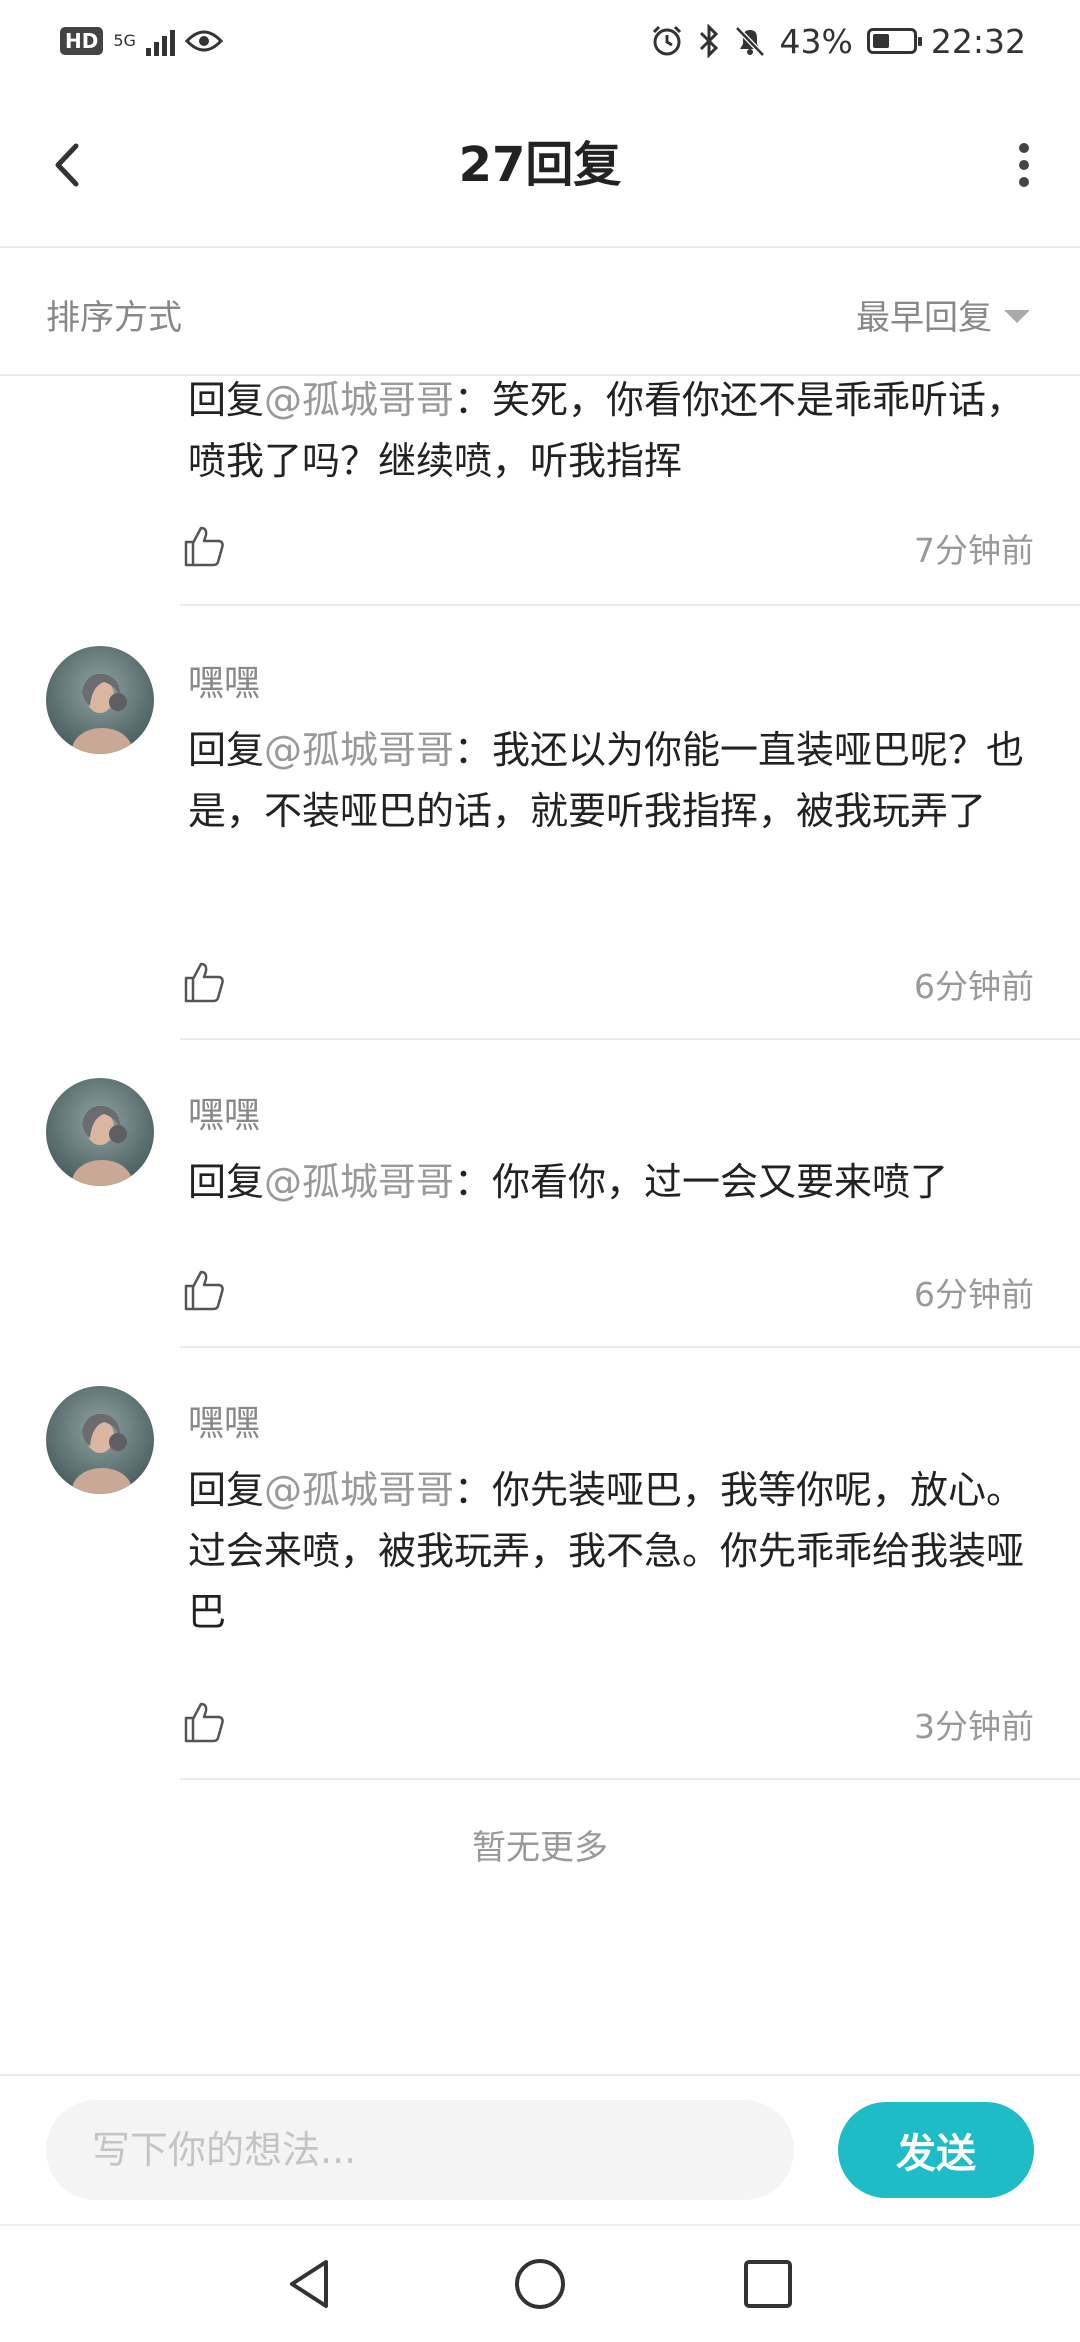  I want to click on bluetooth-icon, so click(708, 41).